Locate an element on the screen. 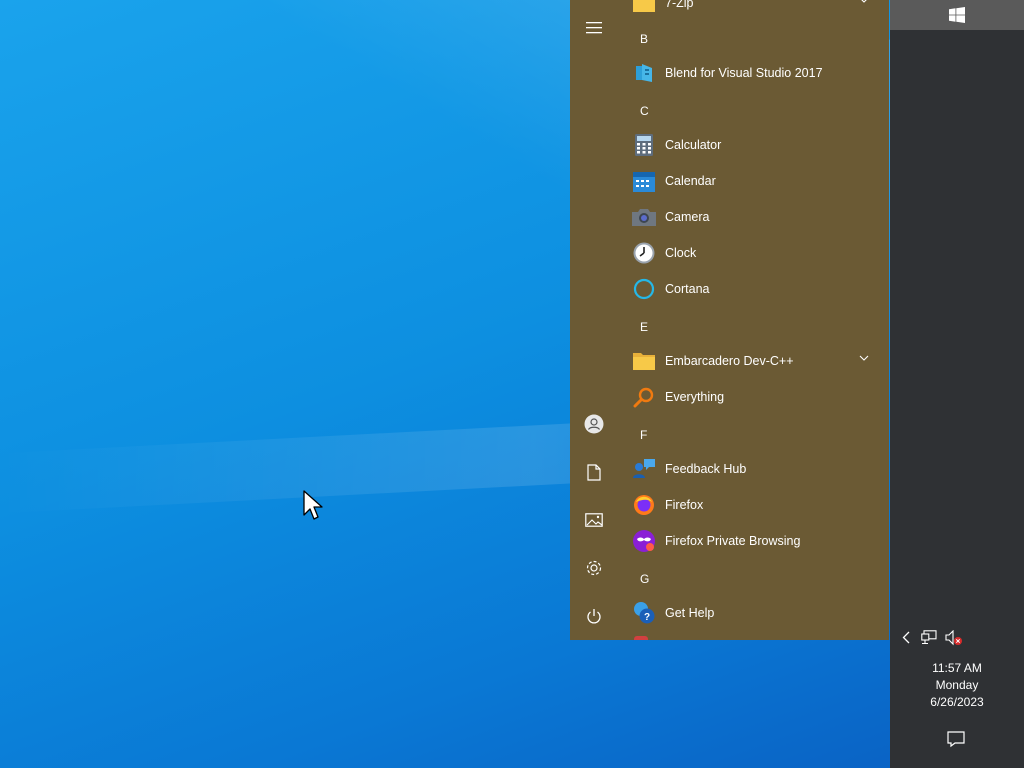 Image resolution: width=1024 pixels, height=768 pixels. user-account-button is located at coordinates (594, 424).